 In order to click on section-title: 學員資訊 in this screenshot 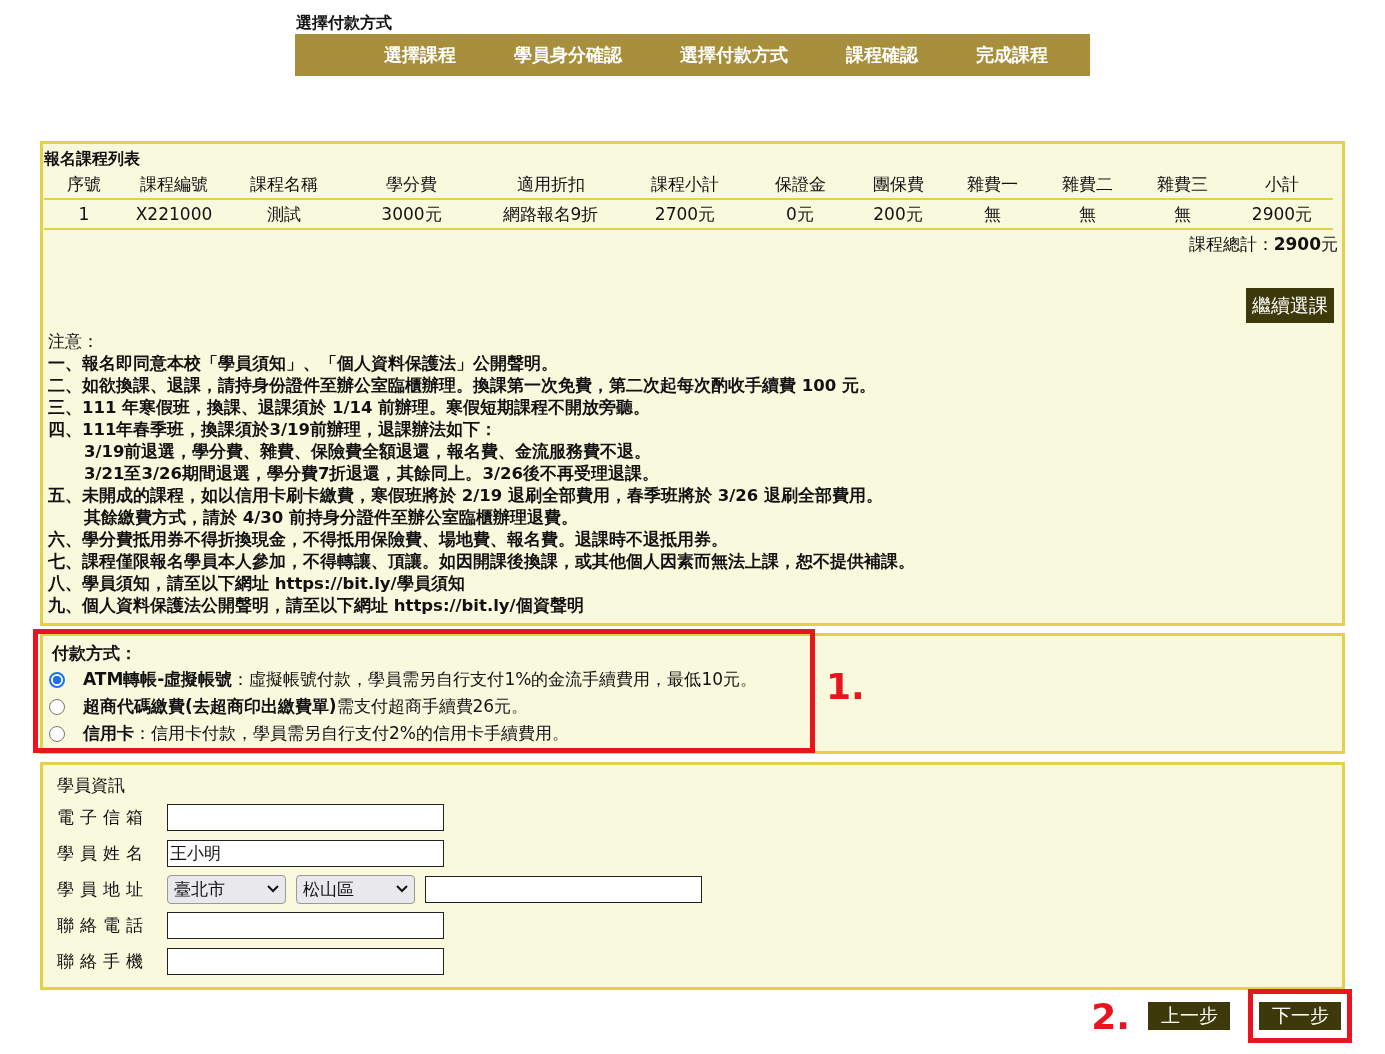, I will do `click(91, 785)`.